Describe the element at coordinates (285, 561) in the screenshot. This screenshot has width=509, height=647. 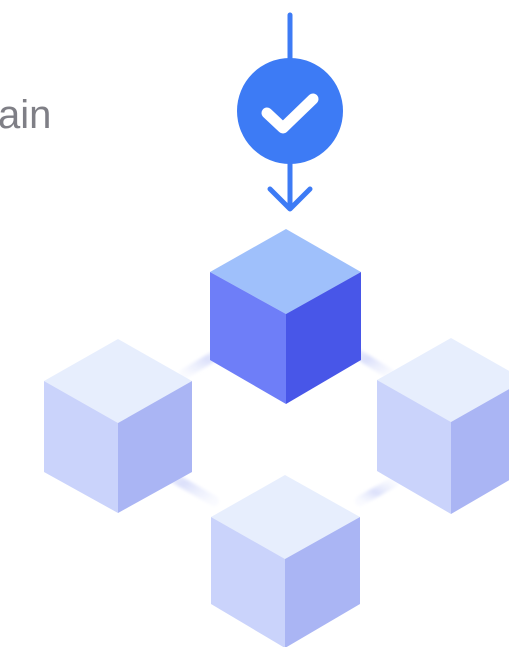
I see `cube-bottom` at that location.